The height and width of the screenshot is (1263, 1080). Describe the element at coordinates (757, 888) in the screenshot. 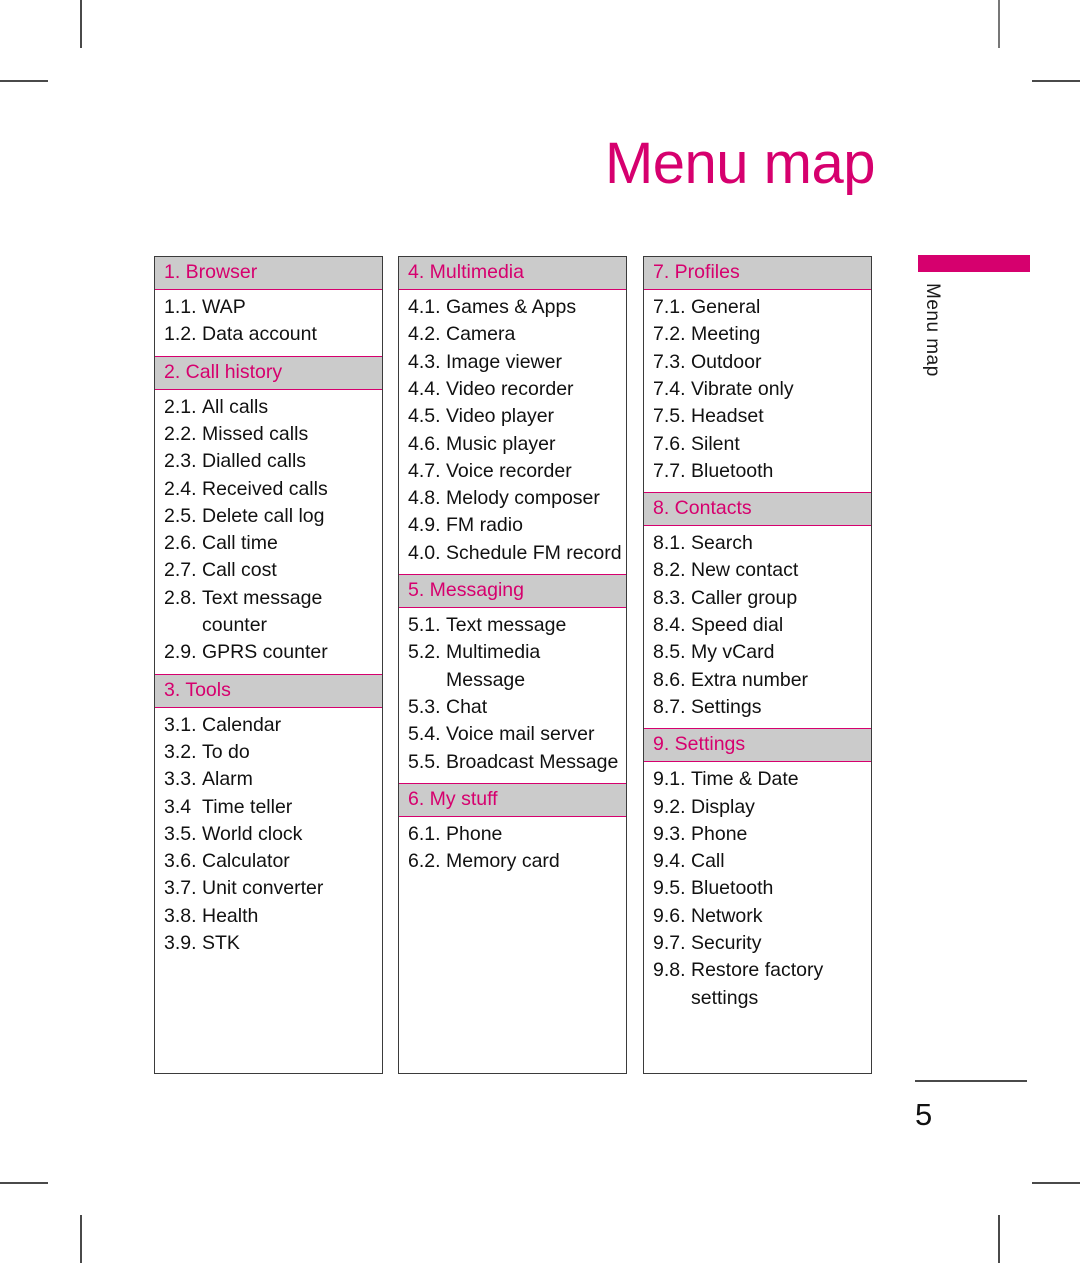

I see `menu-item: 9.5. Bluetooth` at that location.